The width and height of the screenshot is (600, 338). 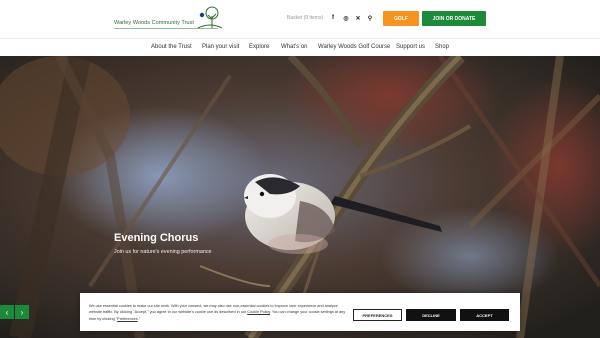 What do you see at coordinates (305, 18) in the screenshot?
I see `basket-link: Basket (0 items)` at bounding box center [305, 18].